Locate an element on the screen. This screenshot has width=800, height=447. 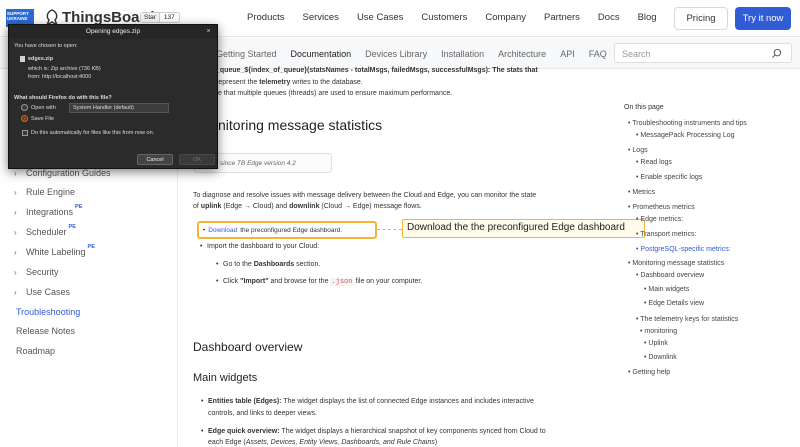
text: each Edge ( is located at coordinates (227, 442).